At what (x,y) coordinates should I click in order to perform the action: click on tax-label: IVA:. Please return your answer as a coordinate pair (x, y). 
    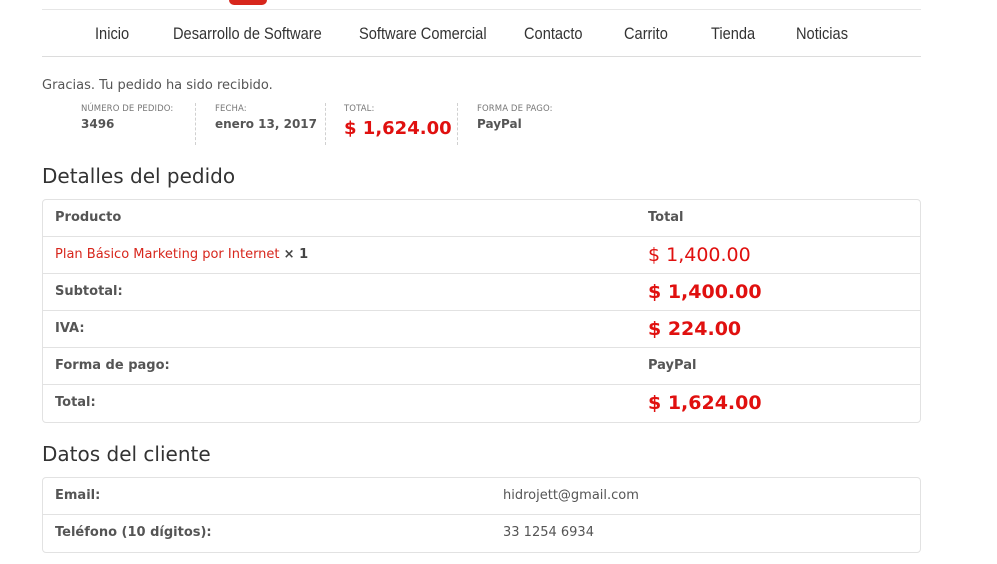
    Looking at the image, I should click on (70, 328).